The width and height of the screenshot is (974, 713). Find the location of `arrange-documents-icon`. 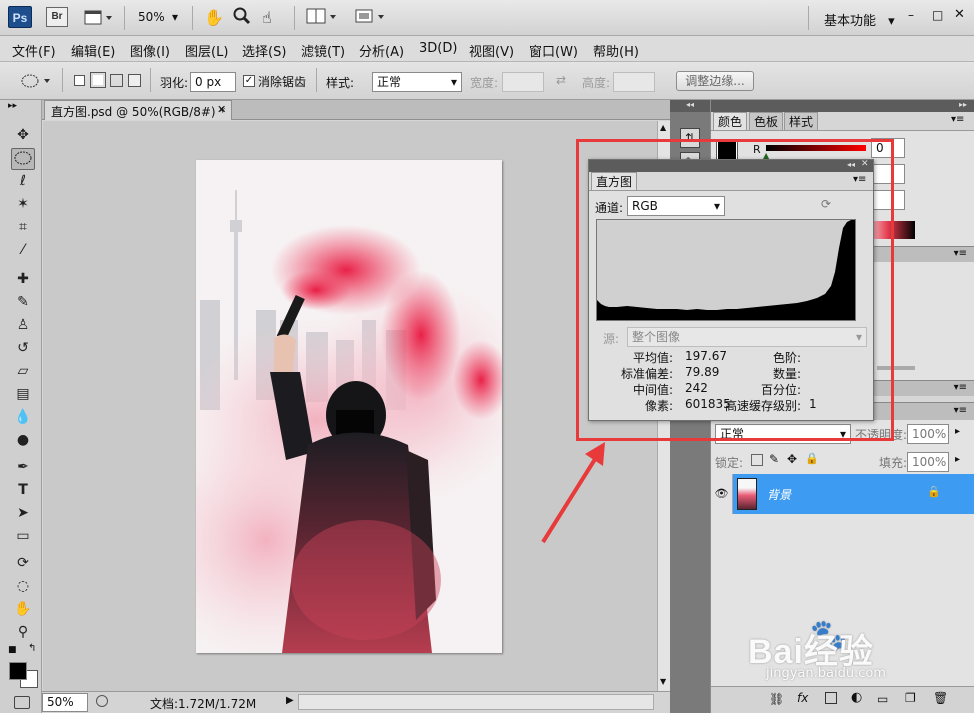

arrange-documents-icon is located at coordinates (323, 18).